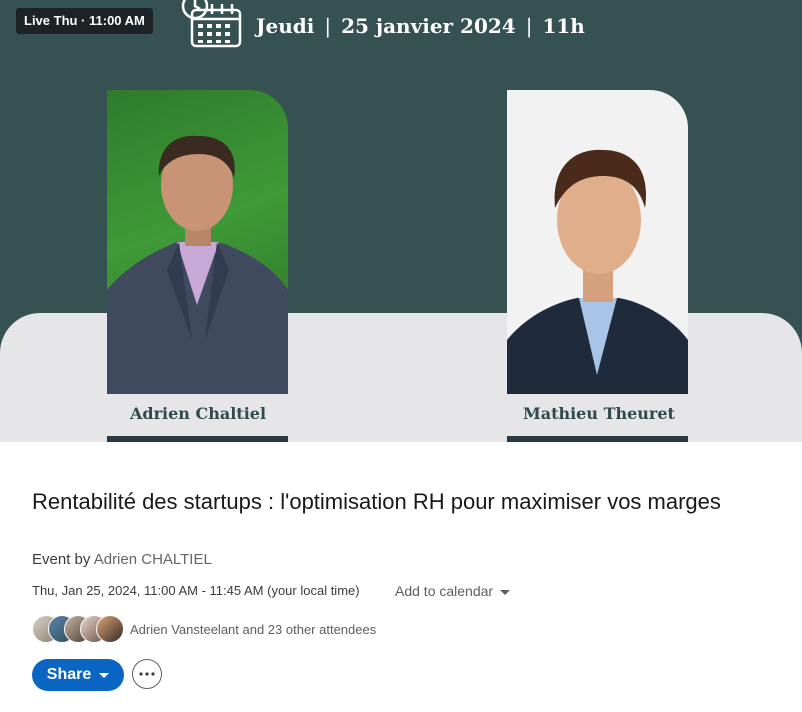  I want to click on photo-strip-right, so click(597, 439).